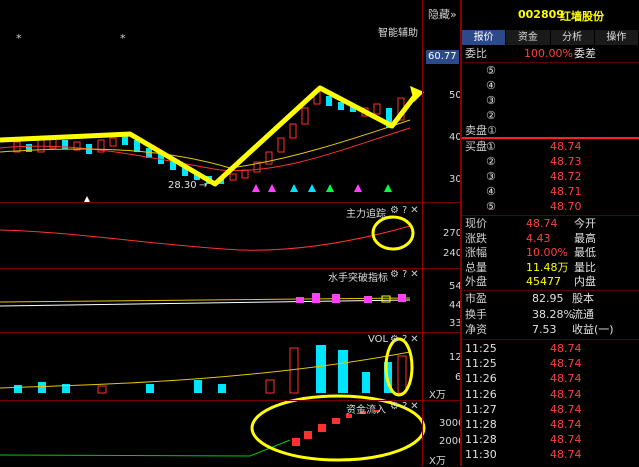  What do you see at coordinates (406, 274) in the screenshot?
I see `indicator2-icons: ⚙?✕` at bounding box center [406, 274].